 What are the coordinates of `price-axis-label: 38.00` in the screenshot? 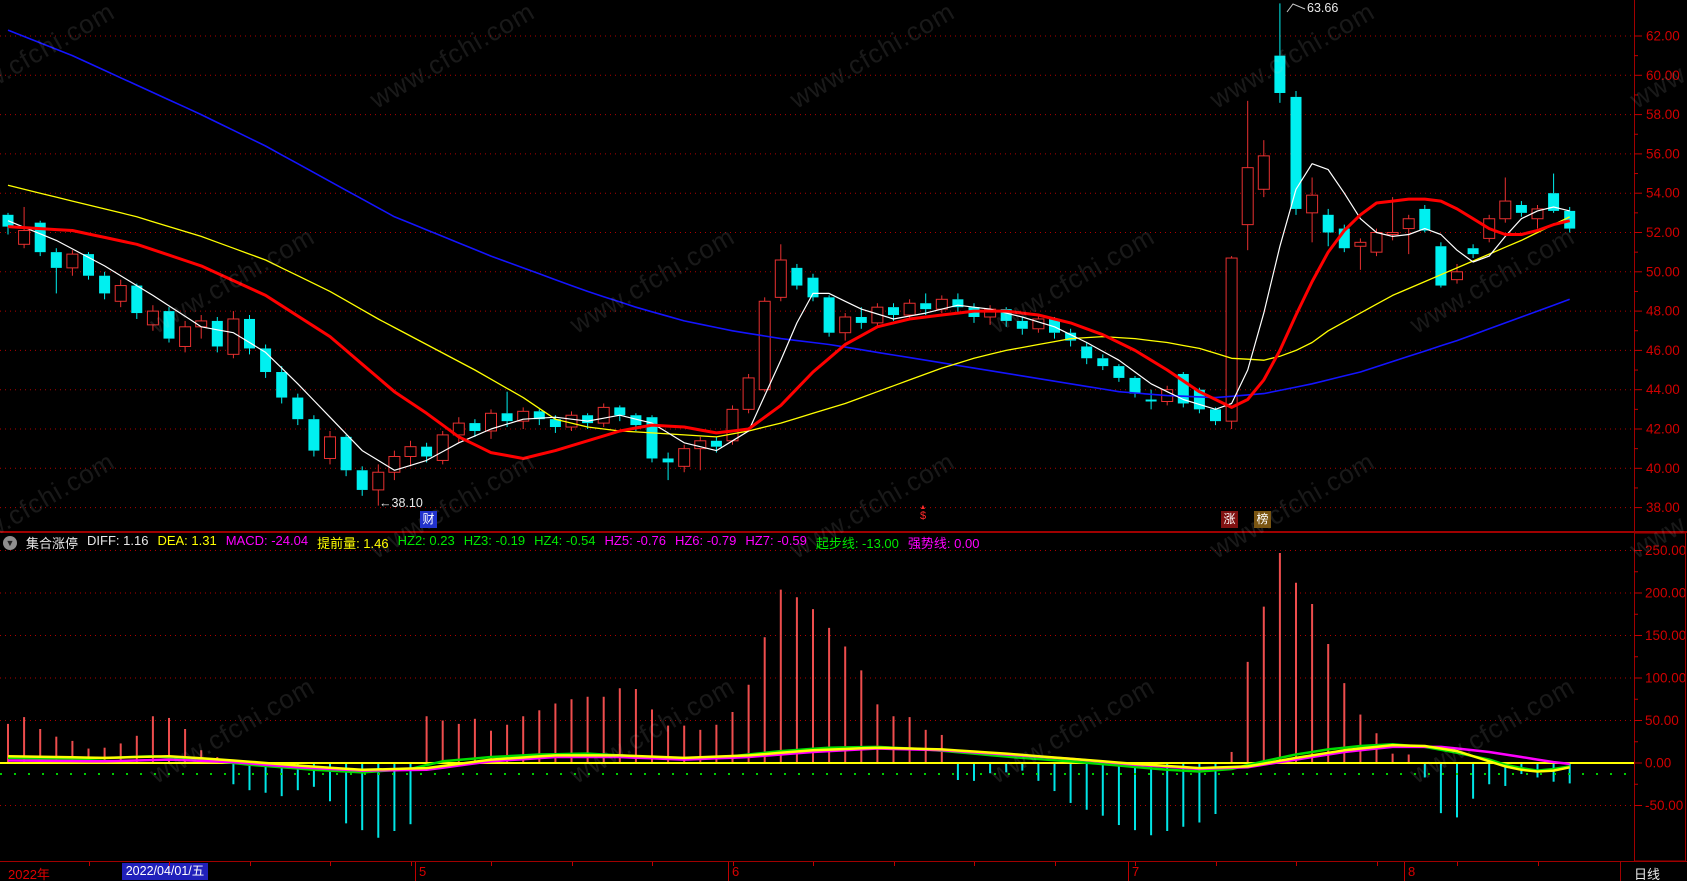 It's located at (1663, 507).